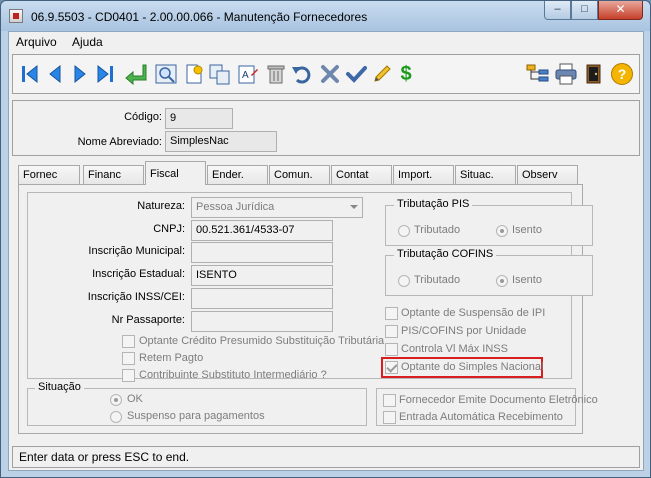 This screenshot has width=651, height=478. I want to click on insc-inss-label: Inscrição INSS/CEI:, so click(136, 297).